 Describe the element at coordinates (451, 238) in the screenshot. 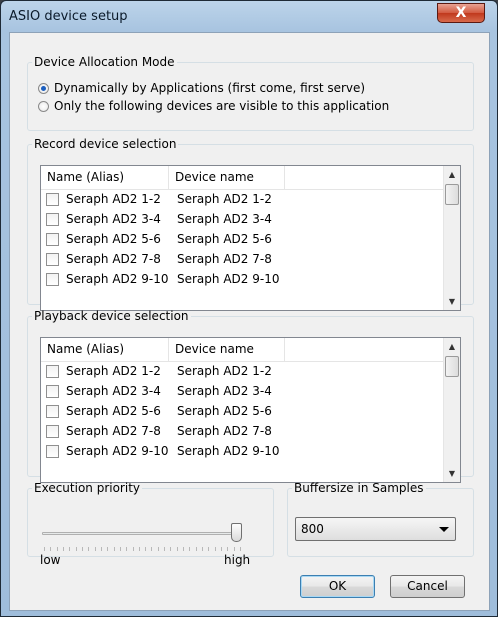

I see `record-scrollbar: ▲ ▼` at that location.